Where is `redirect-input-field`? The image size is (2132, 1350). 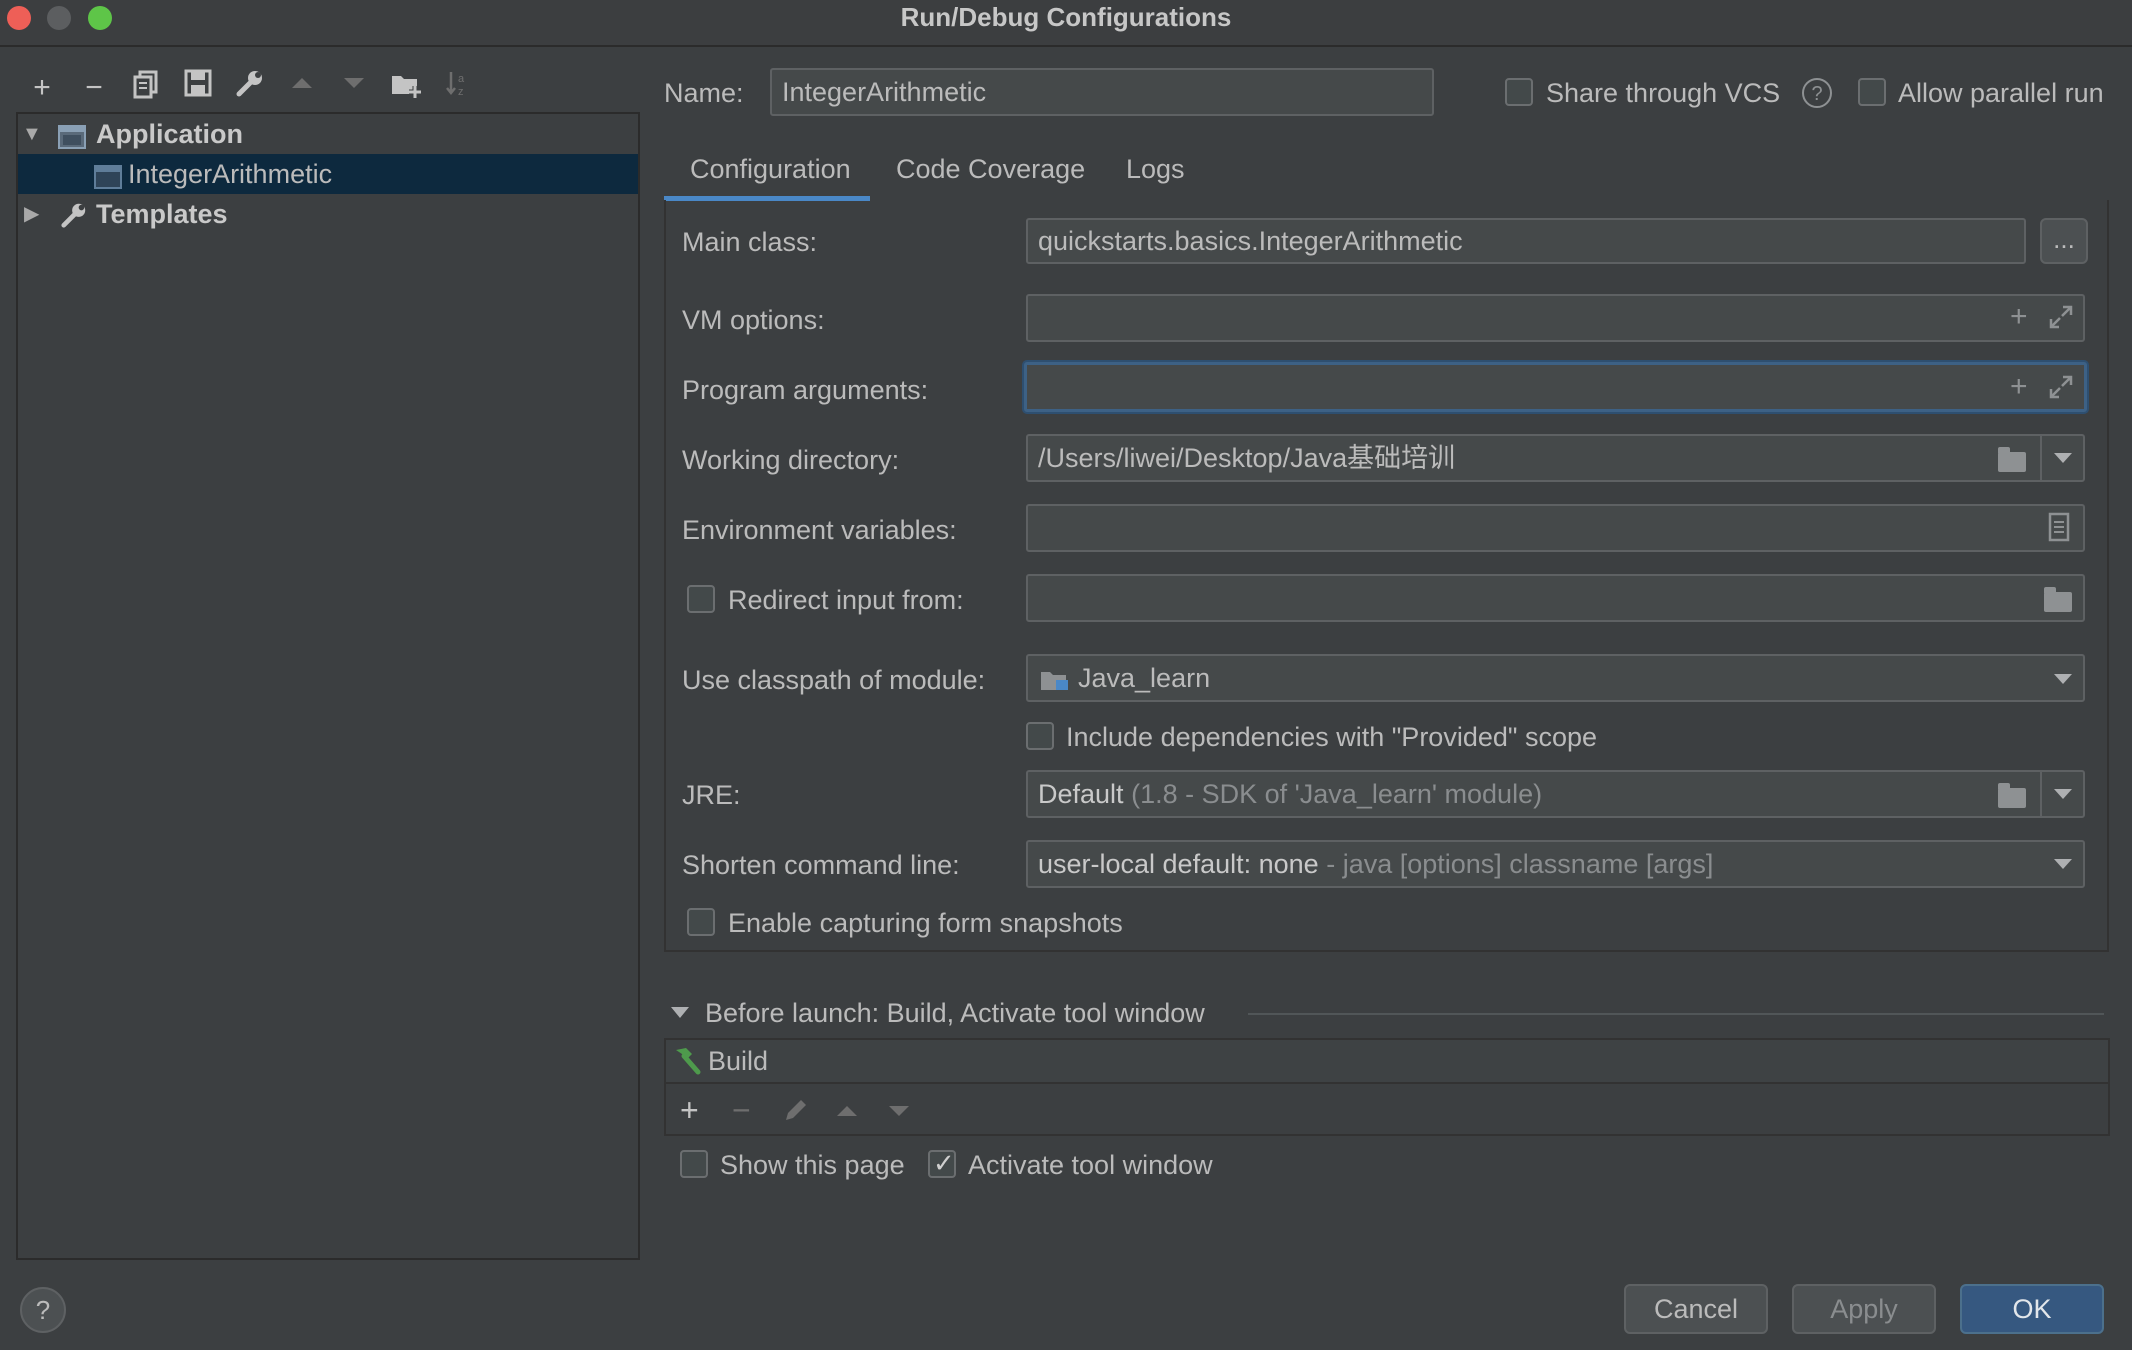
redirect-input-field is located at coordinates (1555, 598).